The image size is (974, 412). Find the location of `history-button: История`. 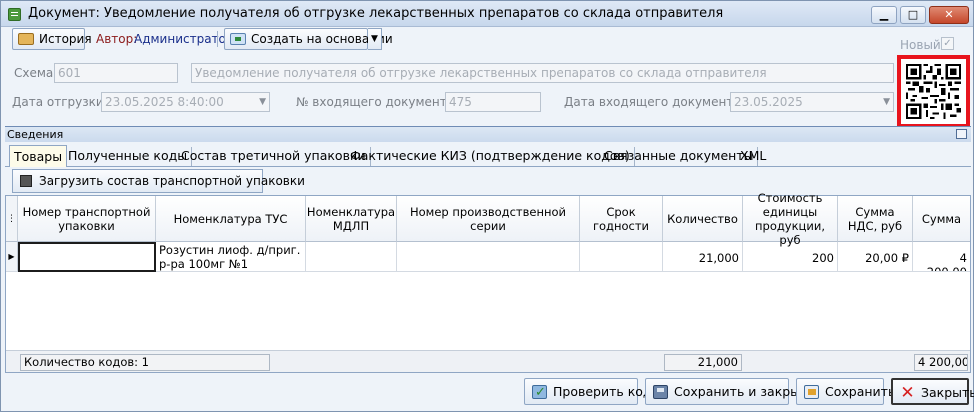

history-button: История is located at coordinates (52, 39).